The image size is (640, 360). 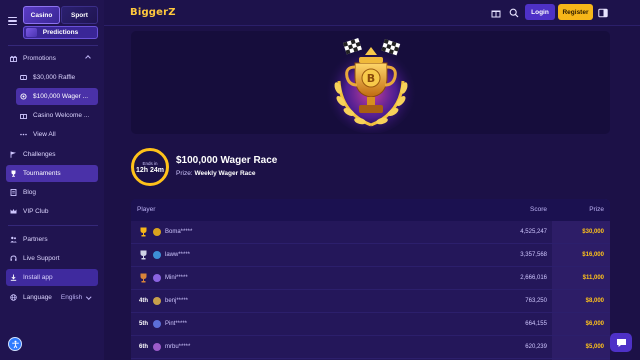 I want to click on register-label: Register, so click(x=575, y=12).